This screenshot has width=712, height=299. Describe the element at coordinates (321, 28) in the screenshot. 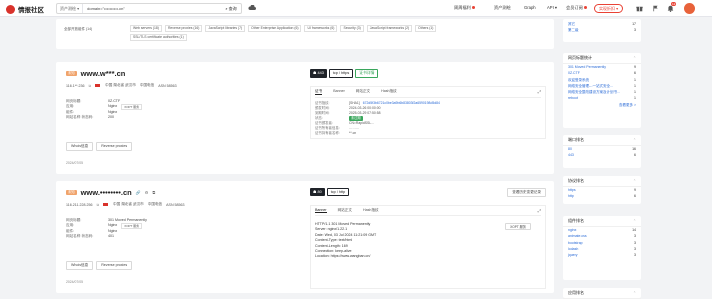

I see `chip-ui-frameworks: UI frameworks (6)` at that location.